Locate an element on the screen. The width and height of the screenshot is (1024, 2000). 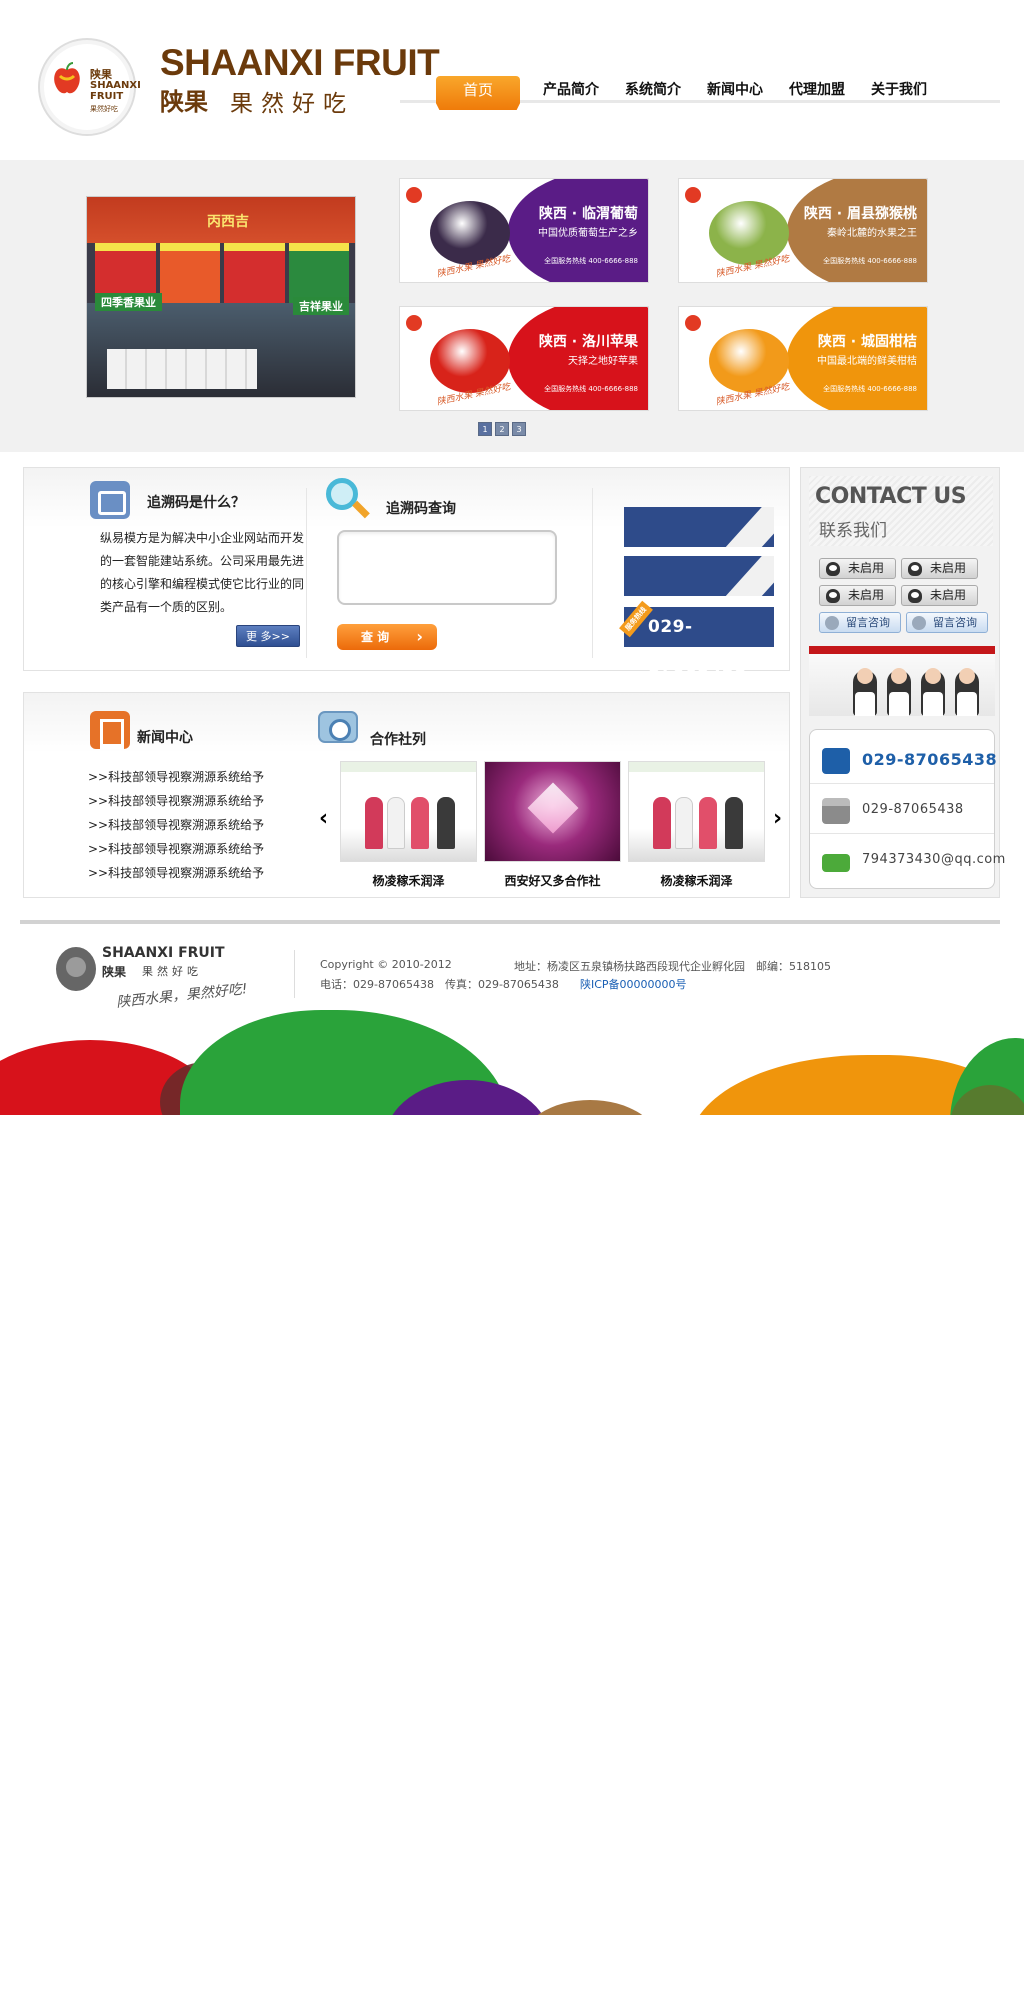
email-row: 794373430@qq.com is located at coordinates (907, 861).